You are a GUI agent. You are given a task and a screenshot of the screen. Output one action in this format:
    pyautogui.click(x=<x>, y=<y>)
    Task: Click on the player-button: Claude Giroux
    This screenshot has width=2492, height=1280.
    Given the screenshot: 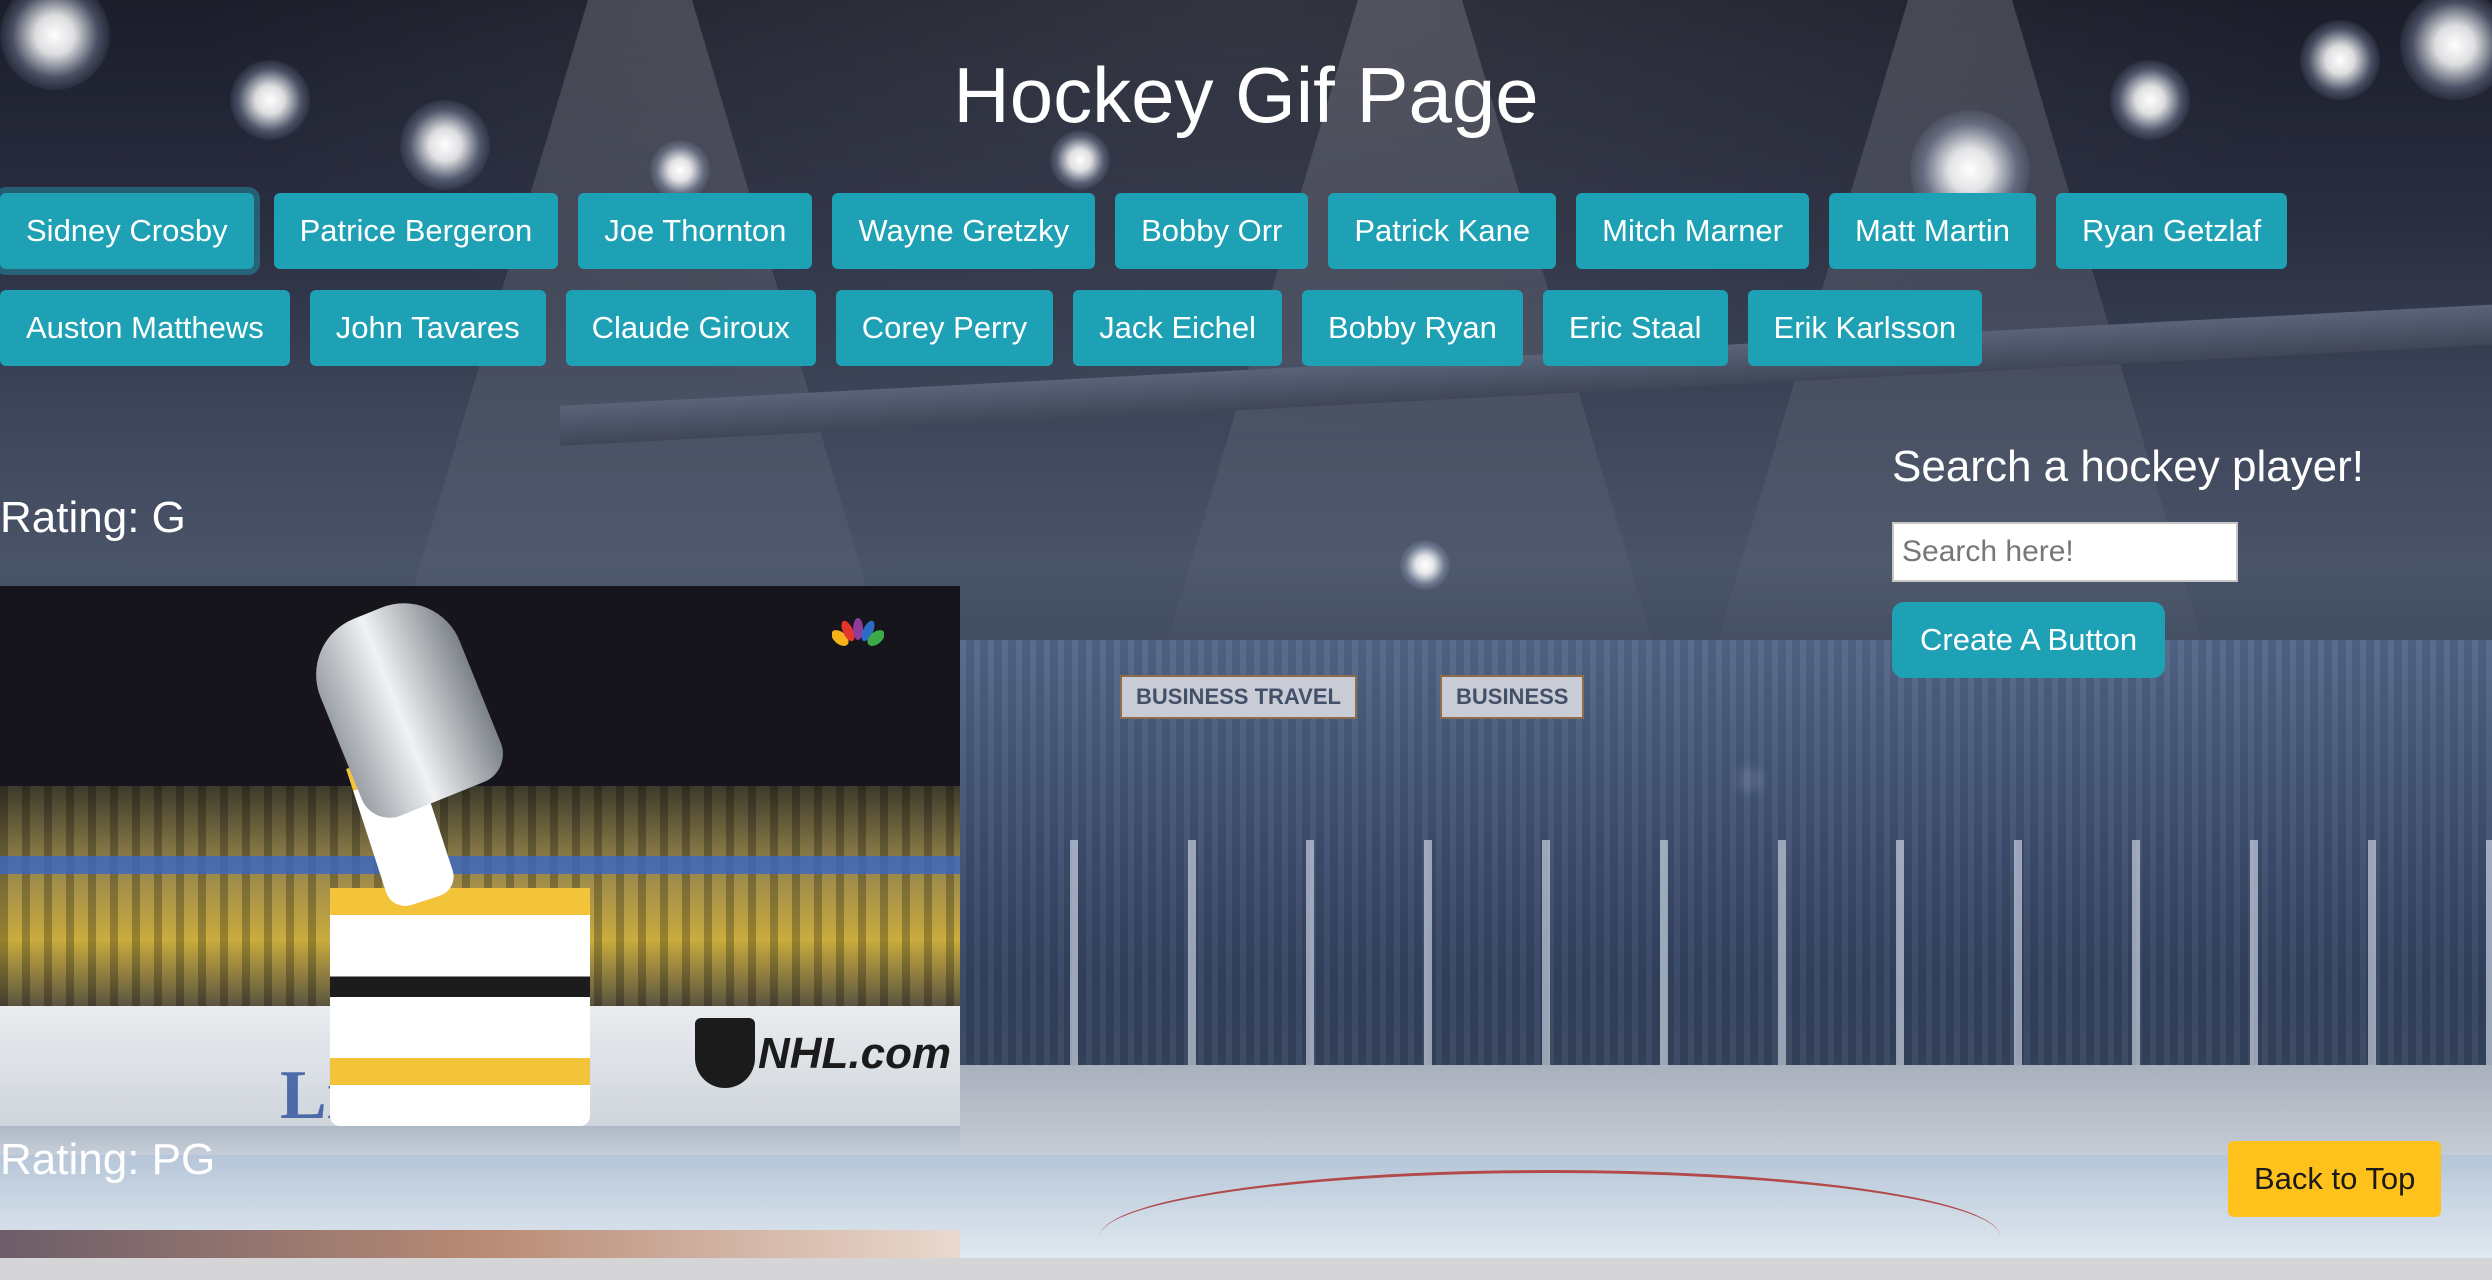 What is the action you would take?
    pyautogui.click(x=690, y=328)
    